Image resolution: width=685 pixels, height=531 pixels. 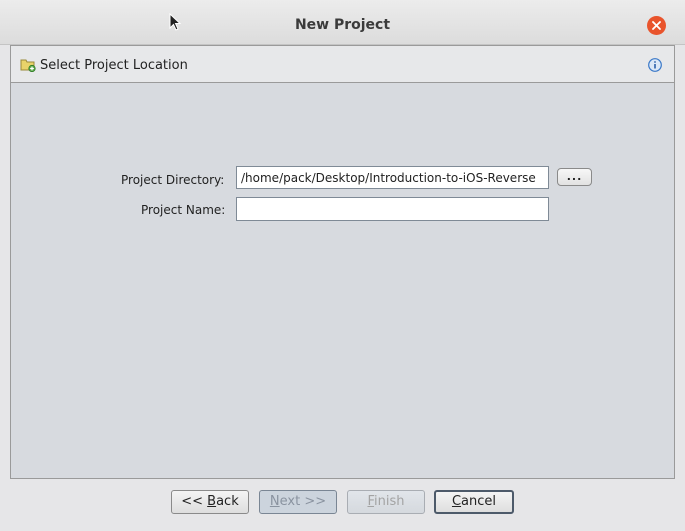 I want to click on finish-button: Finish, so click(x=386, y=502).